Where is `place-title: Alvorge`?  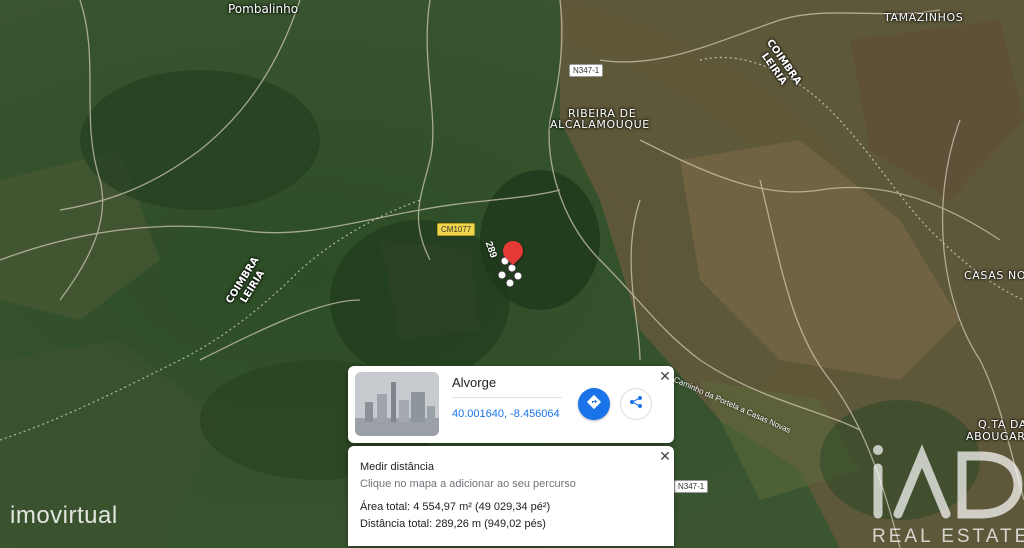 place-title: Alvorge is located at coordinates (474, 382).